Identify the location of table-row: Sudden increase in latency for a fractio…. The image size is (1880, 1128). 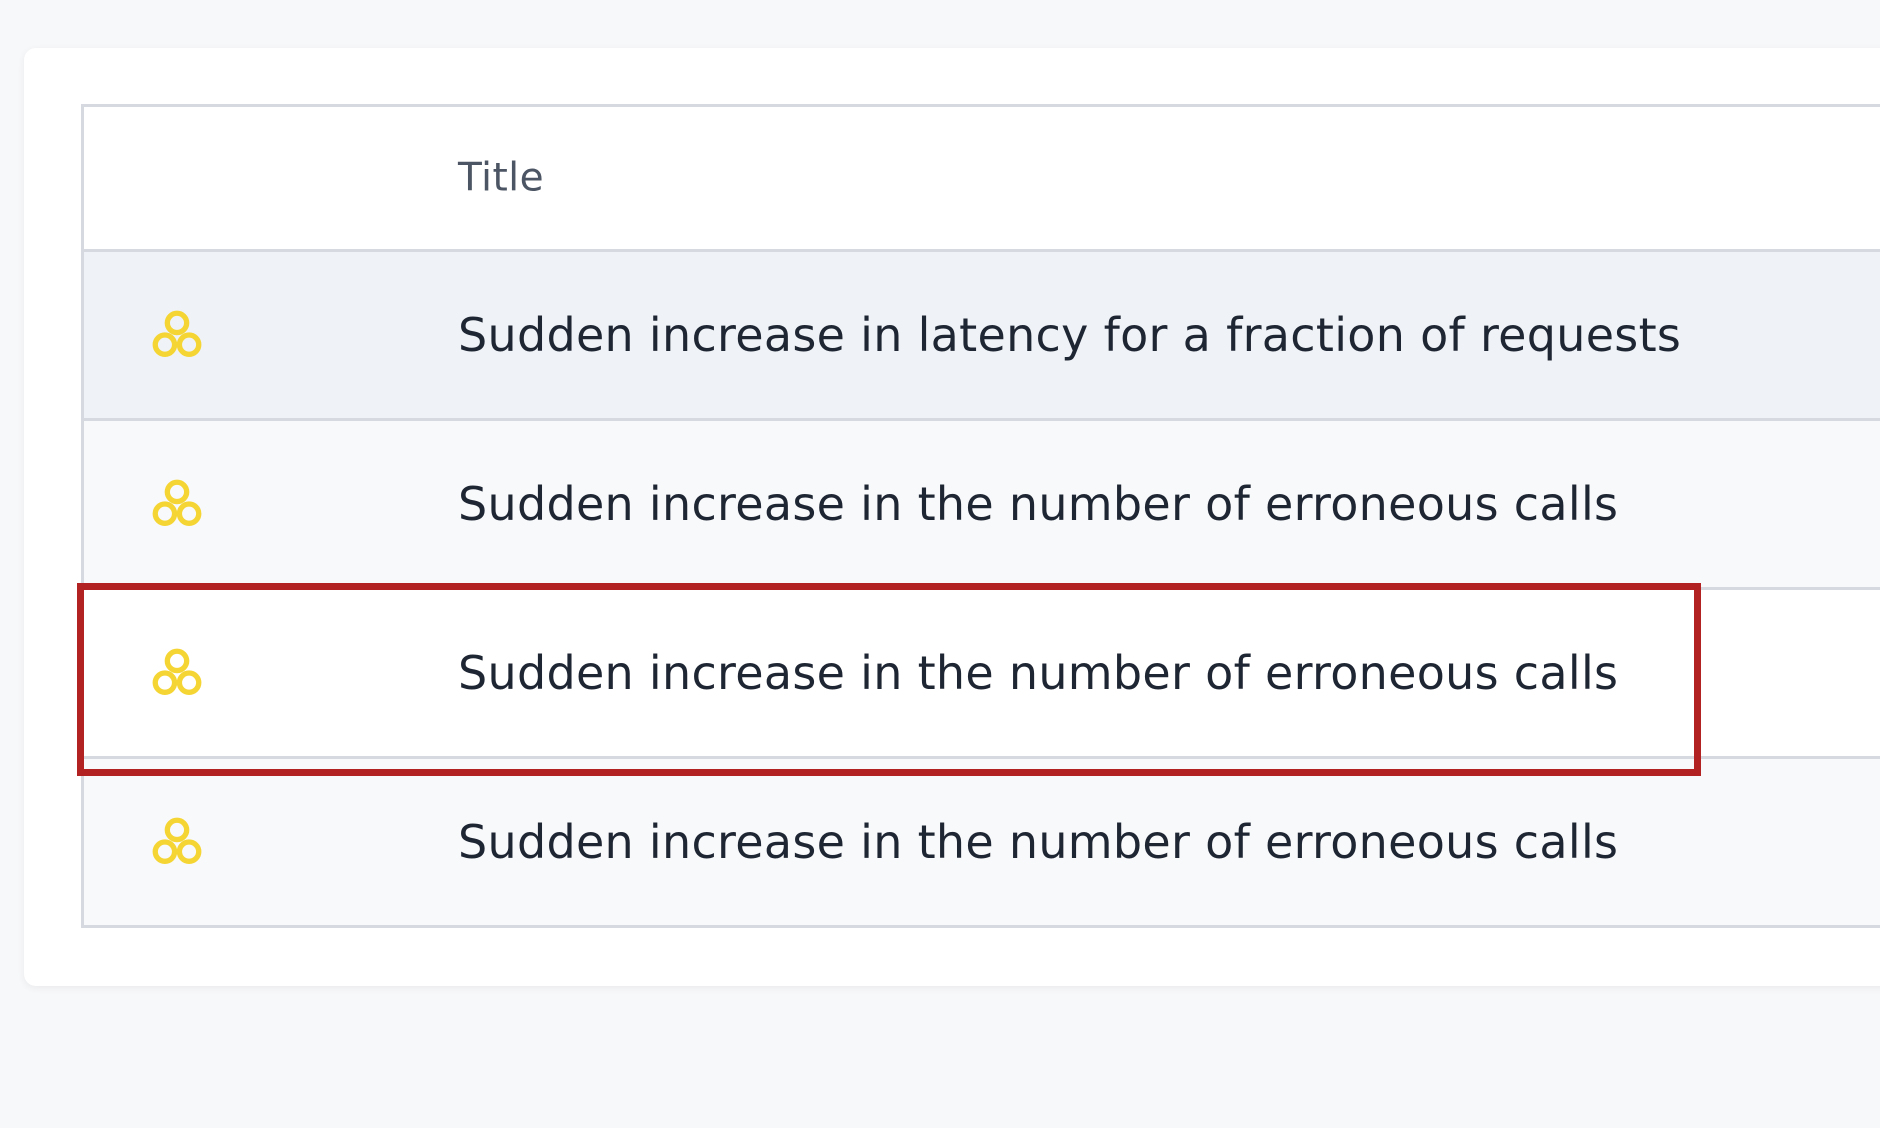
(982, 336).